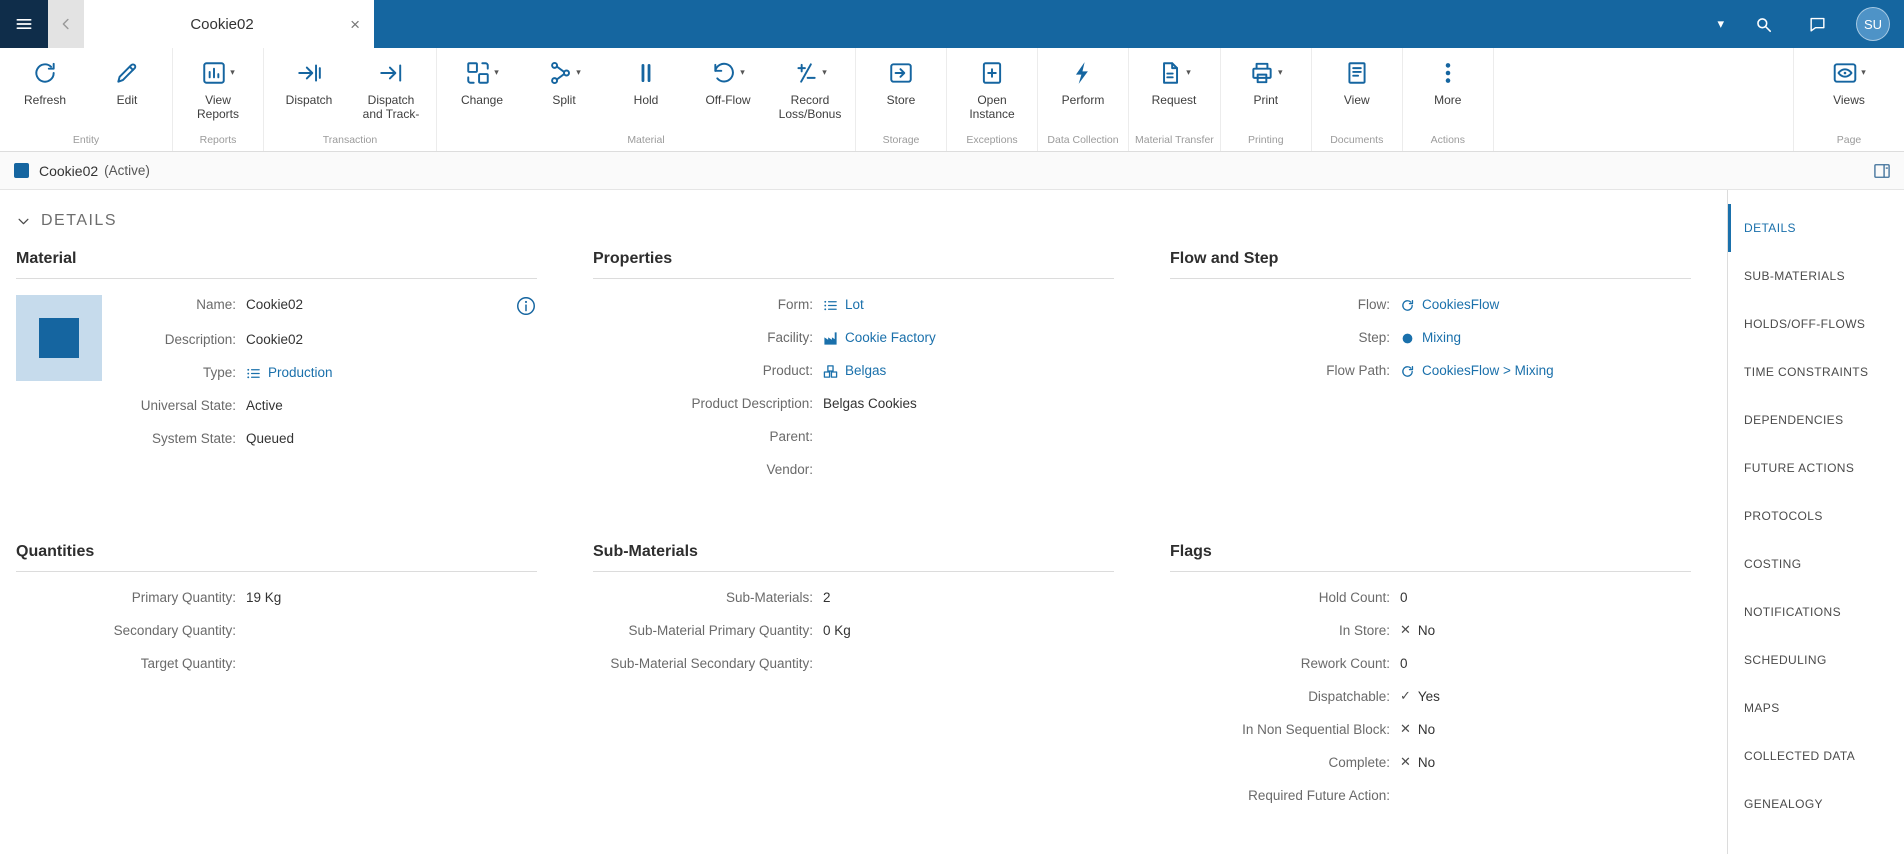  I want to click on toolbar-group-transaction: Dispatch Dispatch and Track- Transaction, so click(350, 99).